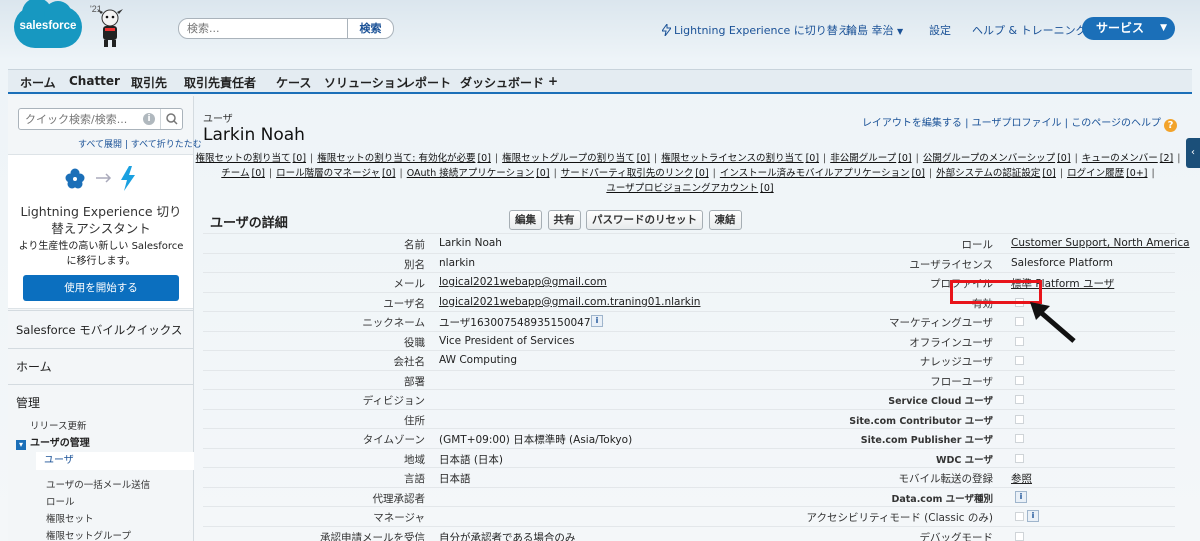 The width and height of the screenshot is (1200, 541). I want to click on help-training-link: ヘルプ & トレーニング, so click(1029, 30).